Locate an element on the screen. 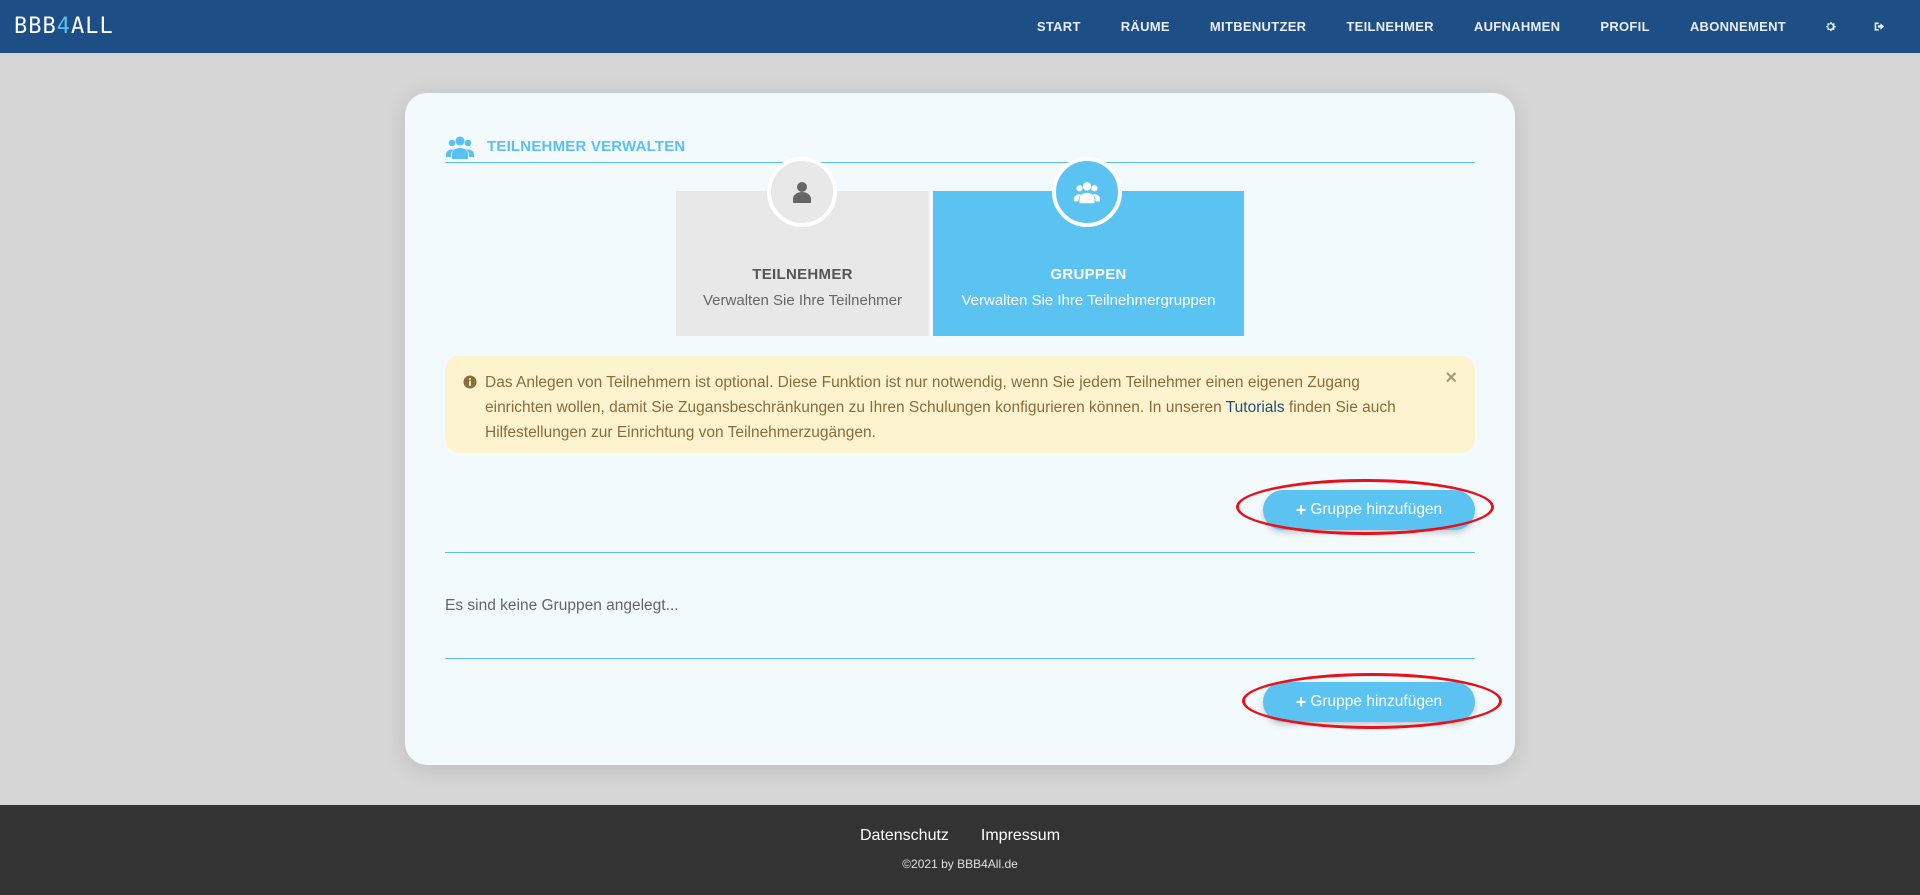 The image size is (1920, 895). nav-item-abonnement: ABONNEMENT is located at coordinates (1738, 26).